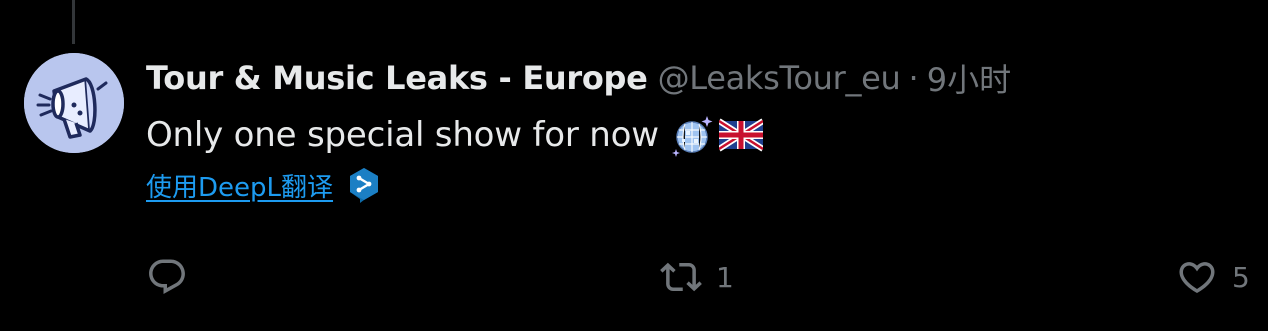 The height and width of the screenshot is (331, 1268). Describe the element at coordinates (167, 276) in the screenshot. I see `reply-icon` at that location.